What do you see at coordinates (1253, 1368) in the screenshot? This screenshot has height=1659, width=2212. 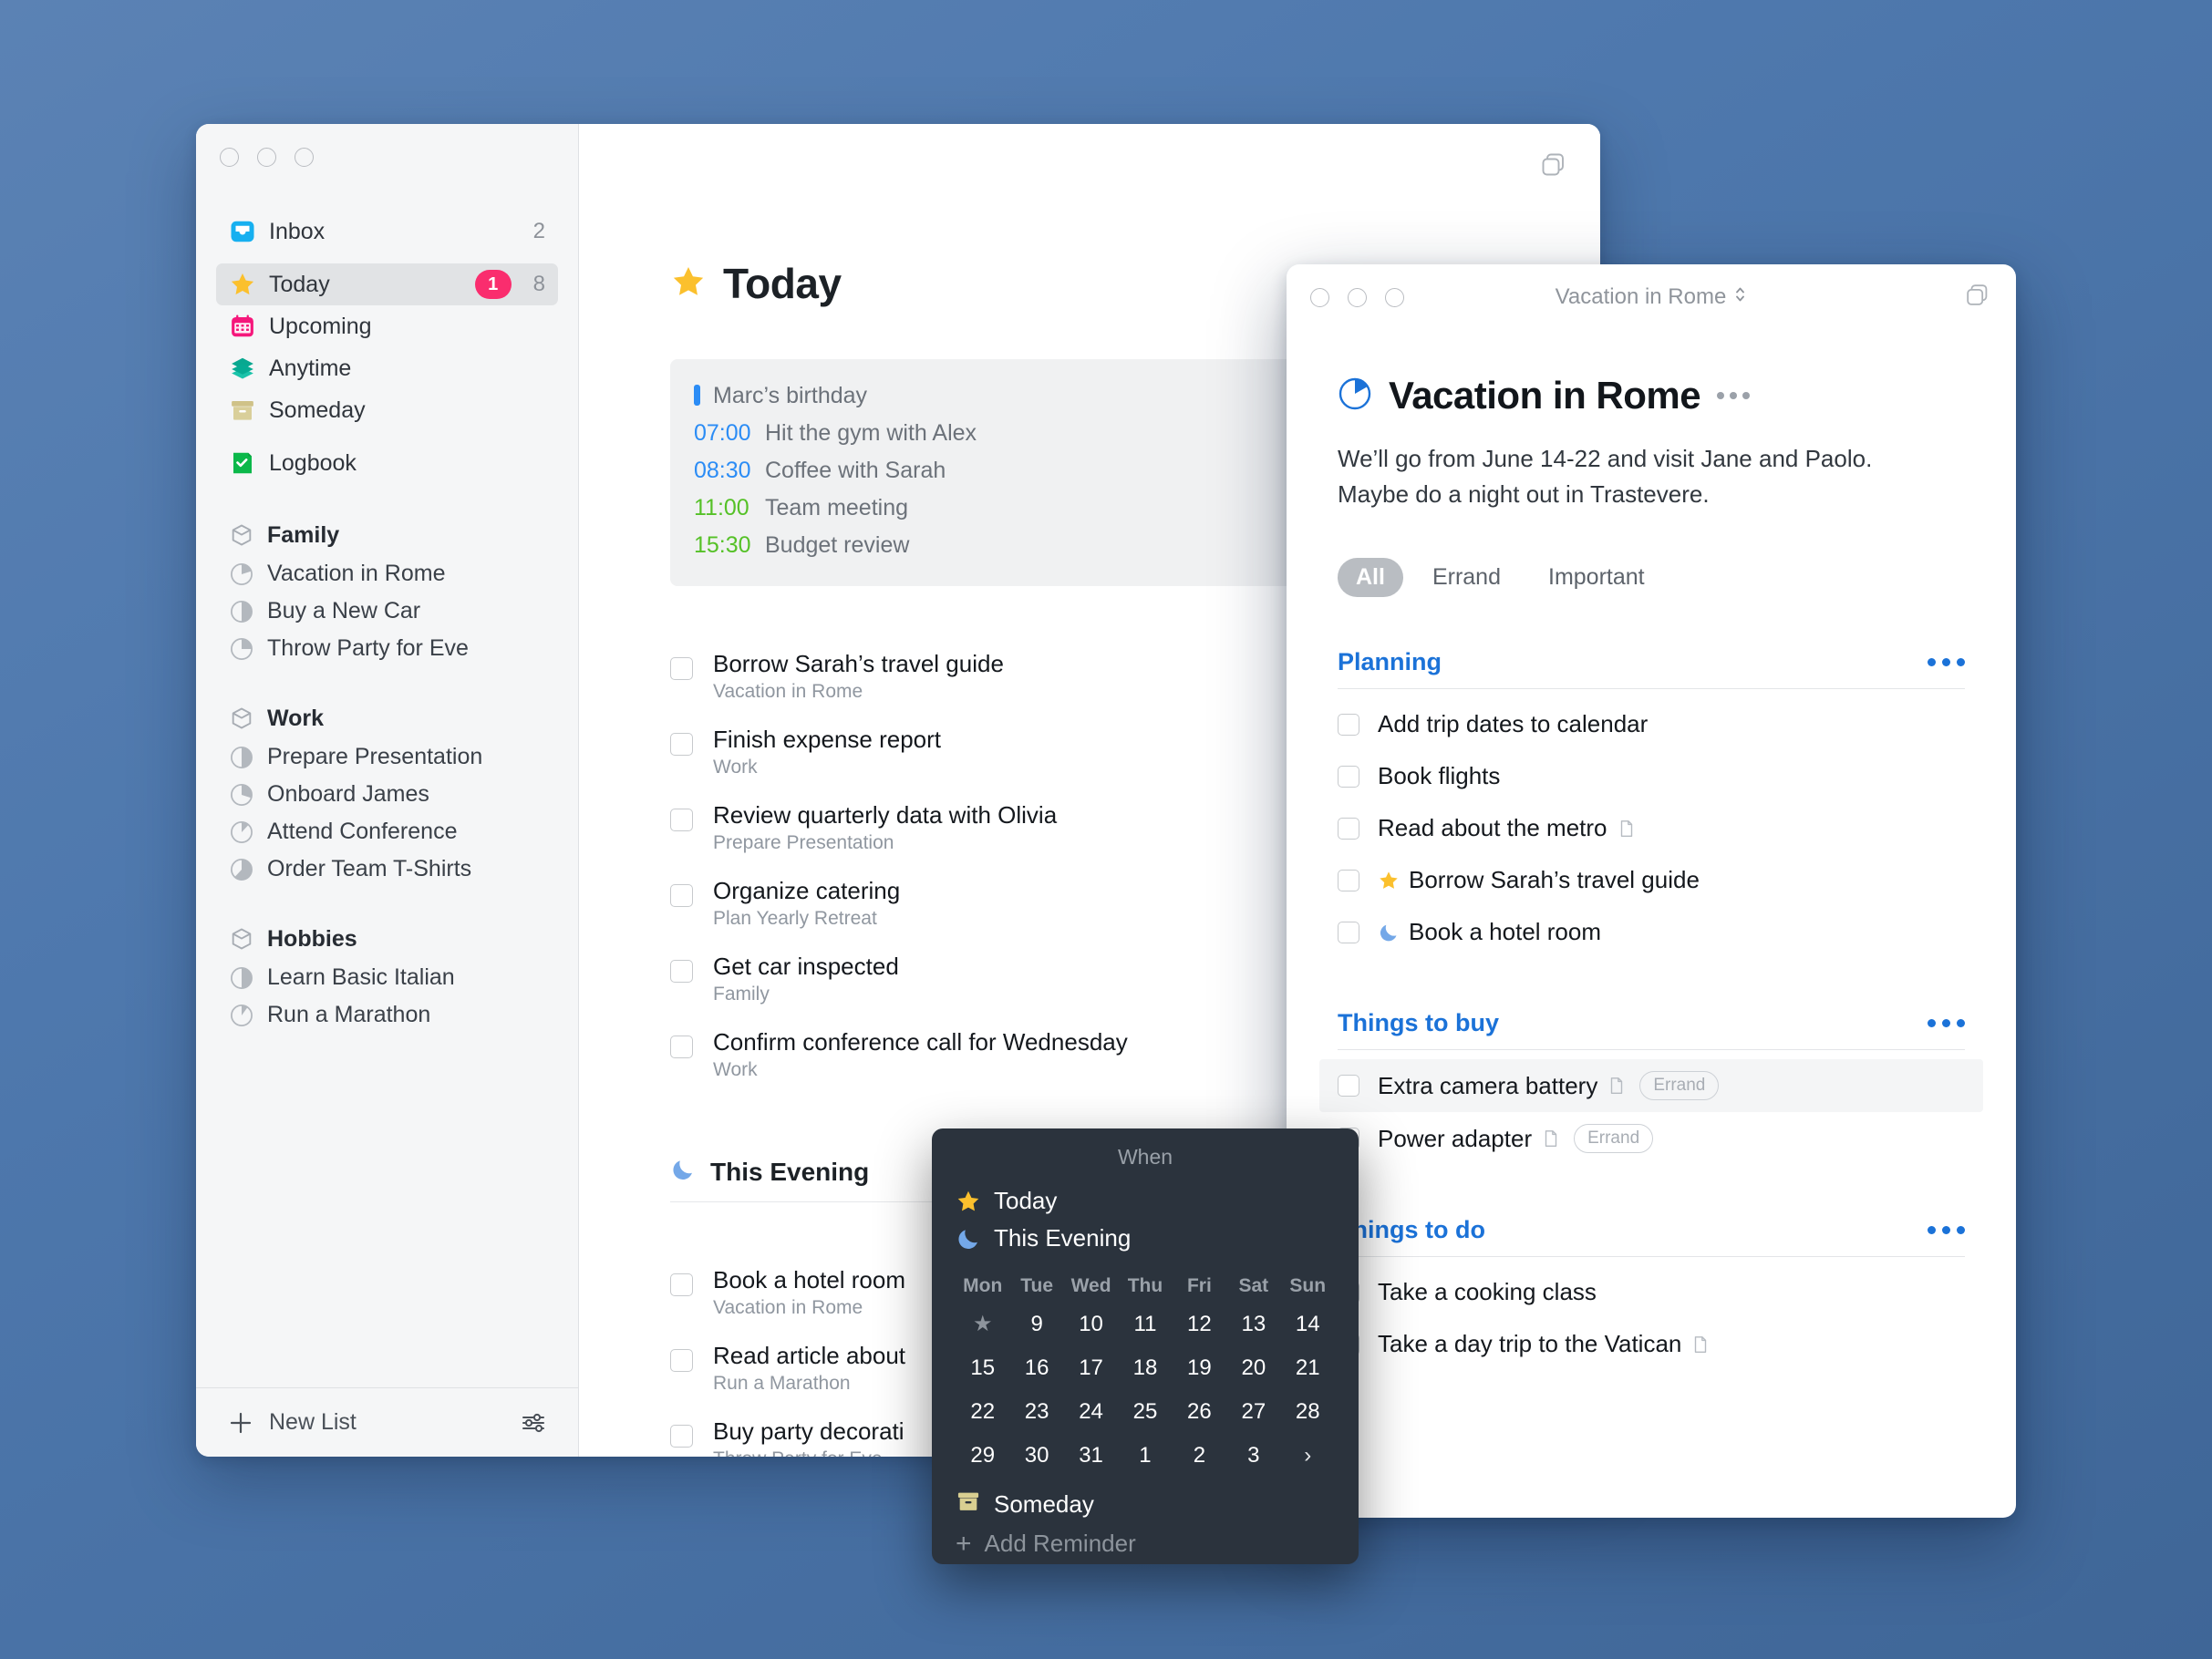 I see `calendar-day-cell: 20` at bounding box center [1253, 1368].